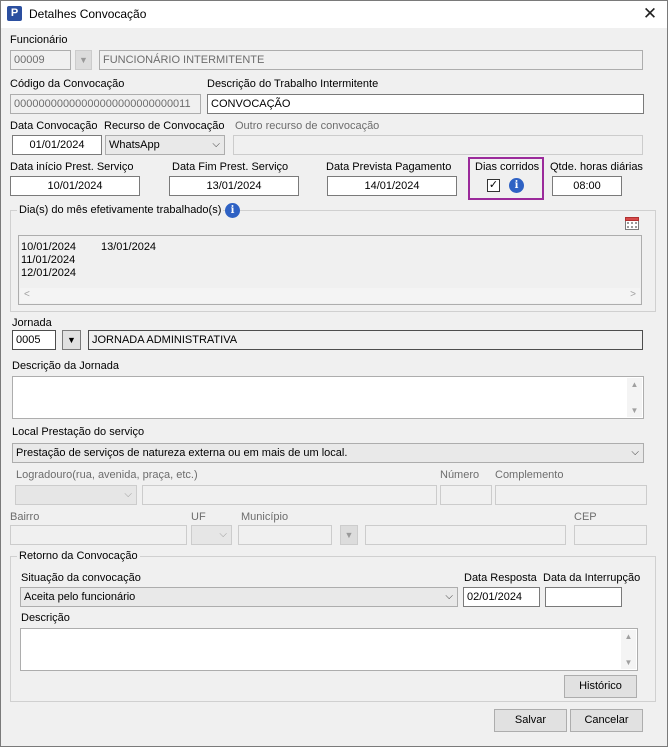 The width and height of the screenshot is (668, 747). What do you see at coordinates (493, 185) in the screenshot?
I see `dias-corridos-checkbox: ✓` at bounding box center [493, 185].